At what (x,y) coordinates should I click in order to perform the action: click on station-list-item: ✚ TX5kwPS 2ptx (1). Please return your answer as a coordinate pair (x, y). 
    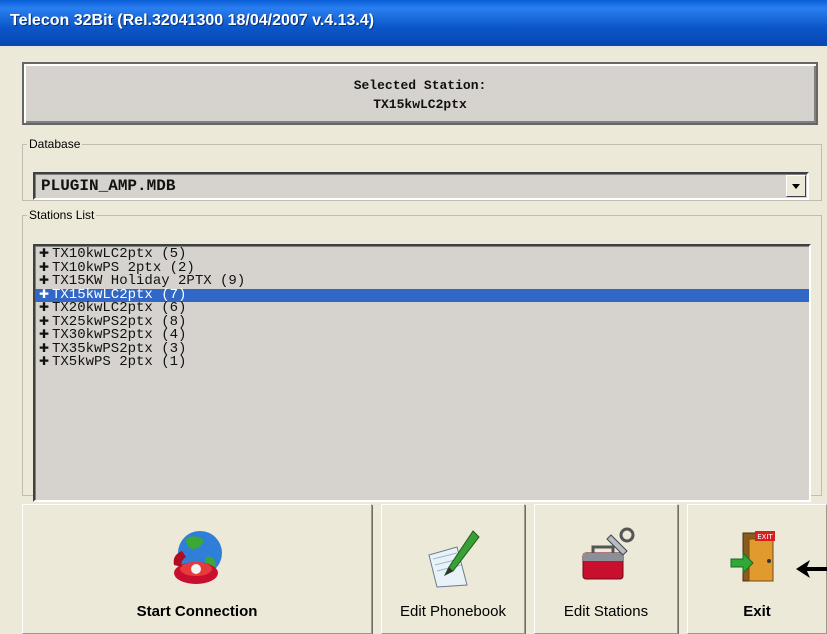
    Looking at the image, I should click on (422, 362).